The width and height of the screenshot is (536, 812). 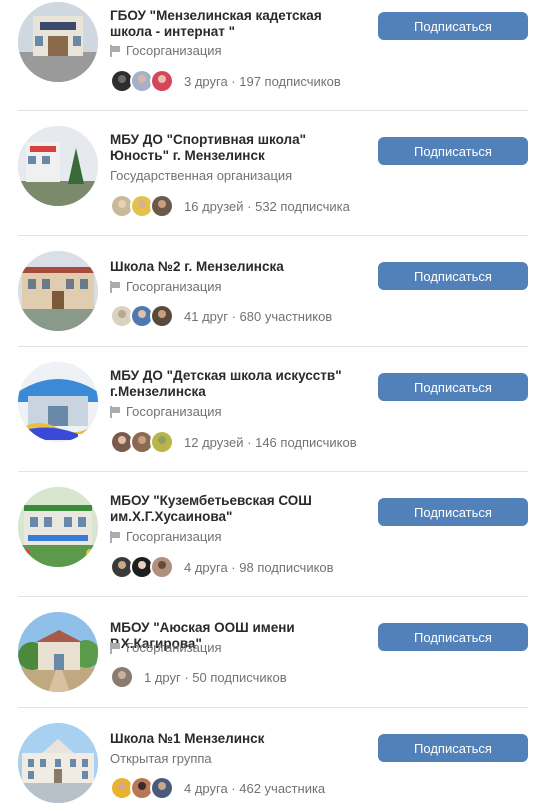 What do you see at coordinates (215, 677) in the screenshot?
I see `friends-count: 1 друг · 50 подписчиков` at bounding box center [215, 677].